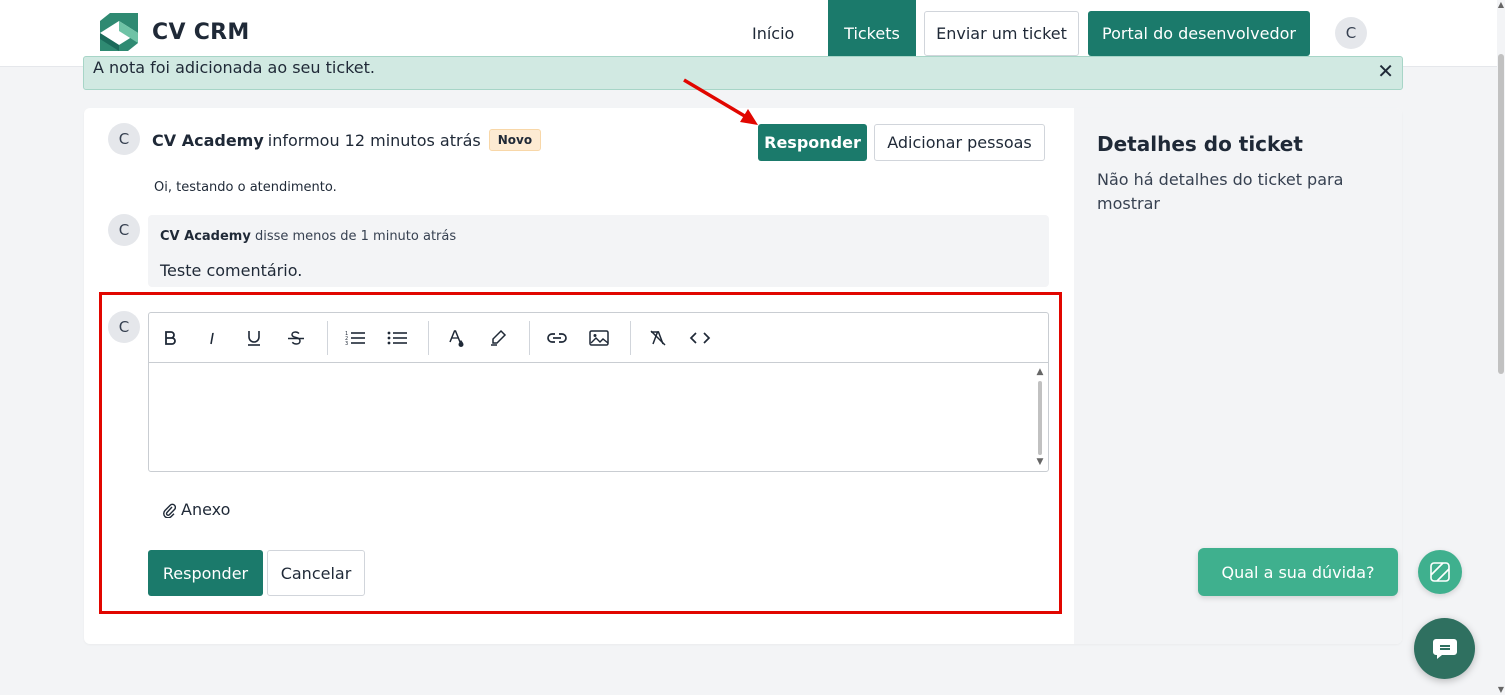  I want to click on reply-button: Responder, so click(812, 142).